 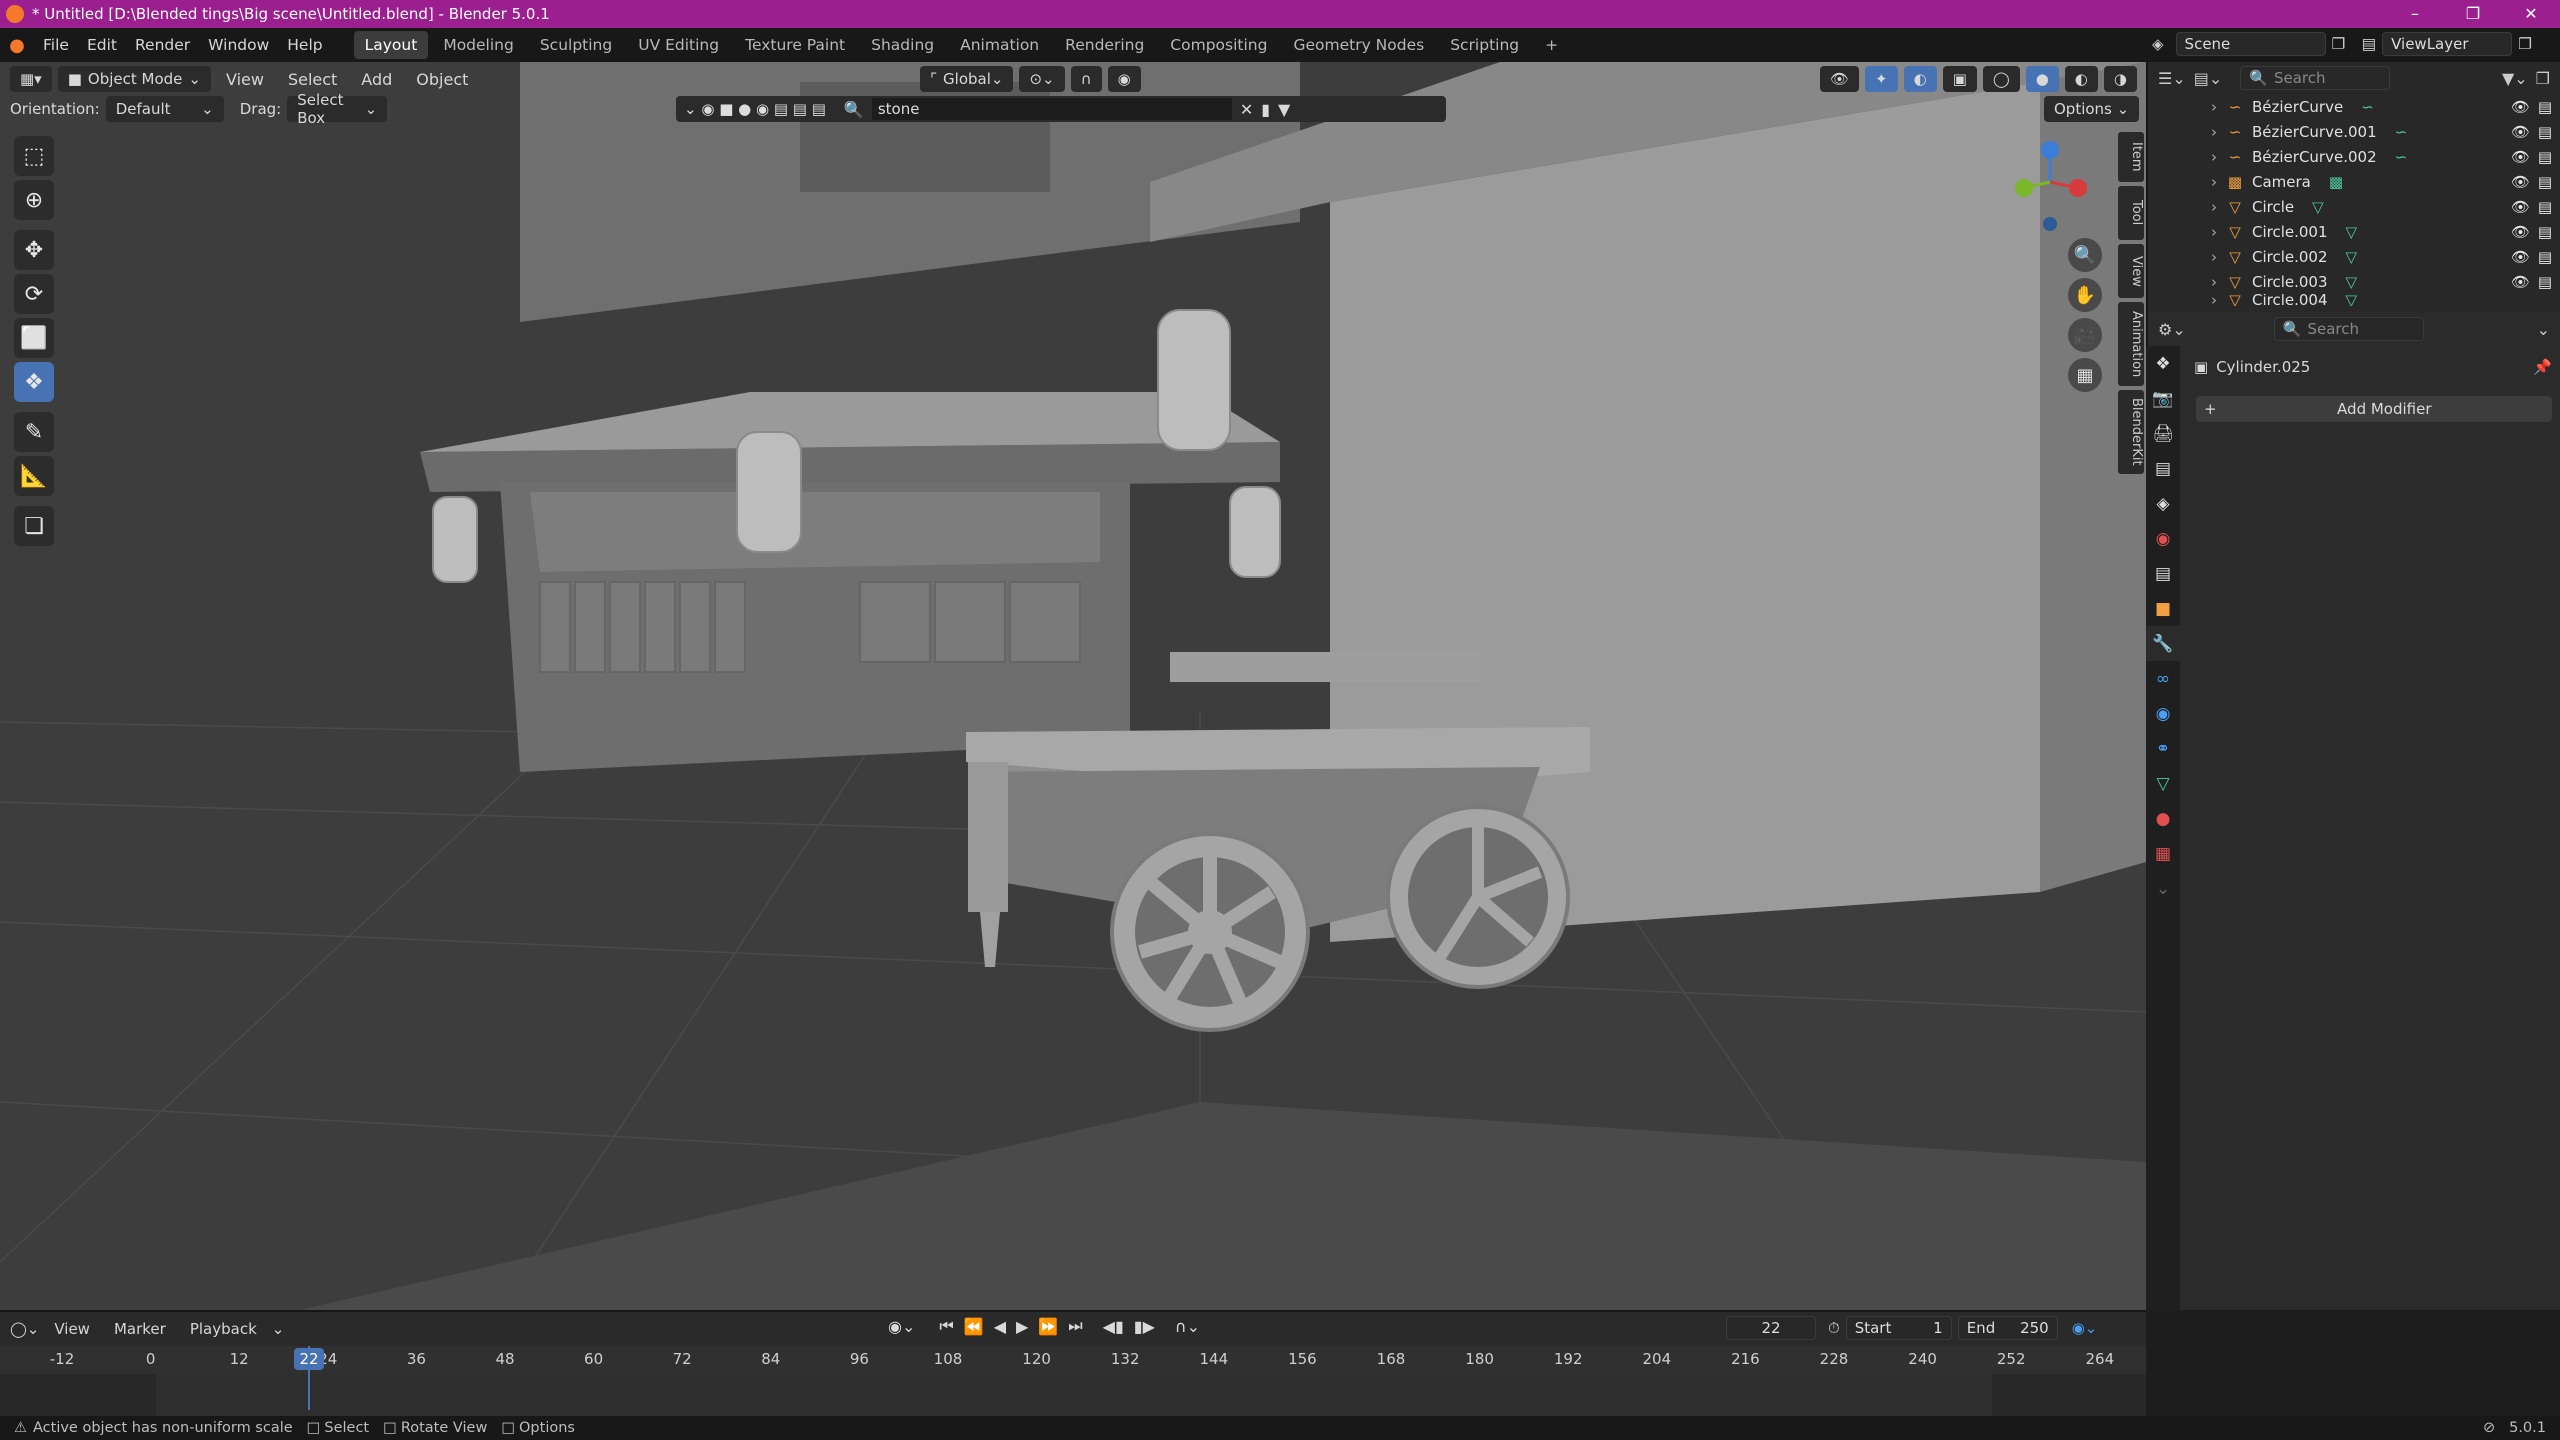 I want to click on mode-dropdown: ■ Object Mode ⌄, so click(x=134, y=79).